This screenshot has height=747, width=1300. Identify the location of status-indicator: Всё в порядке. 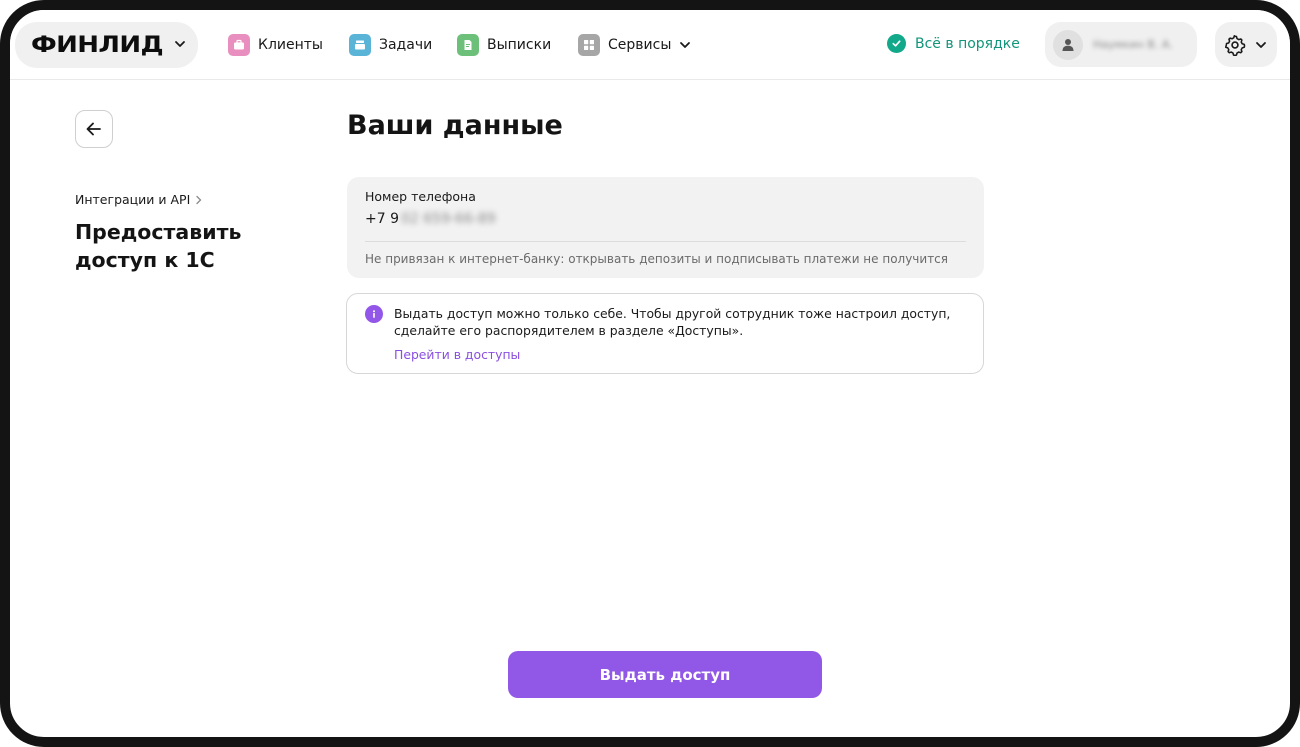
(953, 43).